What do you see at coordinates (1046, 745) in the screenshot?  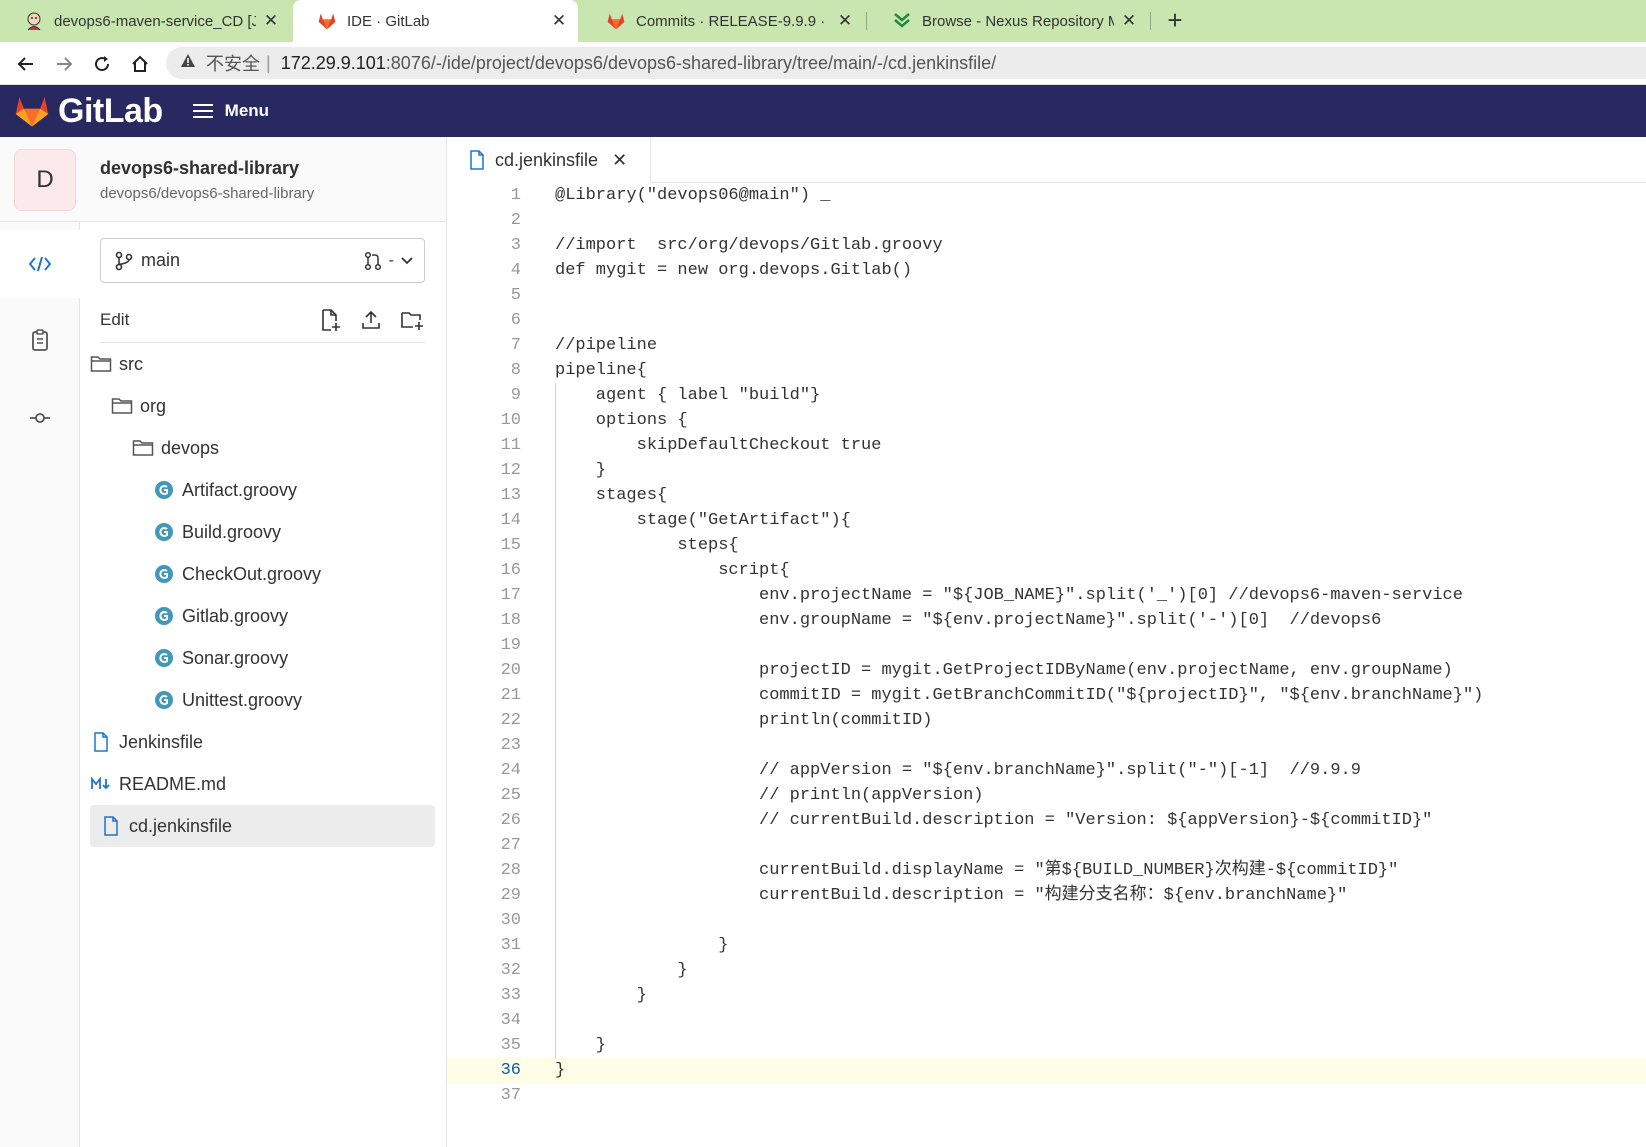 I see `code-line: 23` at bounding box center [1046, 745].